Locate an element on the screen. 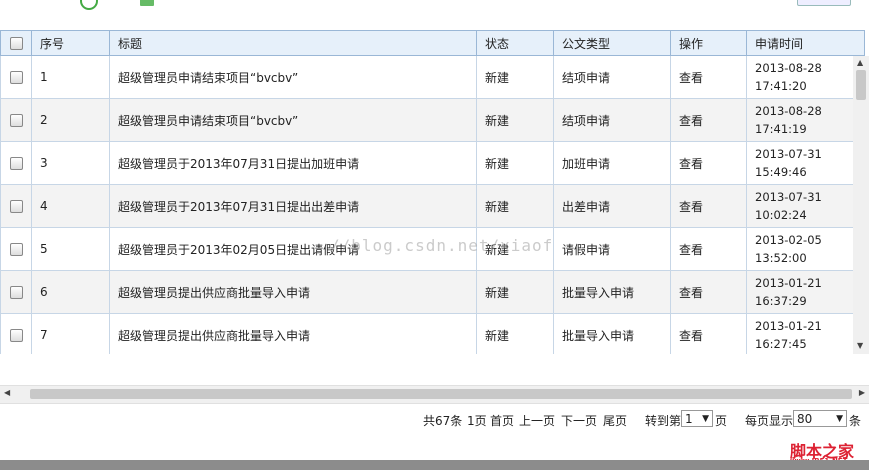 This screenshot has width=869, height=470. select-all-checkbox is located at coordinates (16, 43).